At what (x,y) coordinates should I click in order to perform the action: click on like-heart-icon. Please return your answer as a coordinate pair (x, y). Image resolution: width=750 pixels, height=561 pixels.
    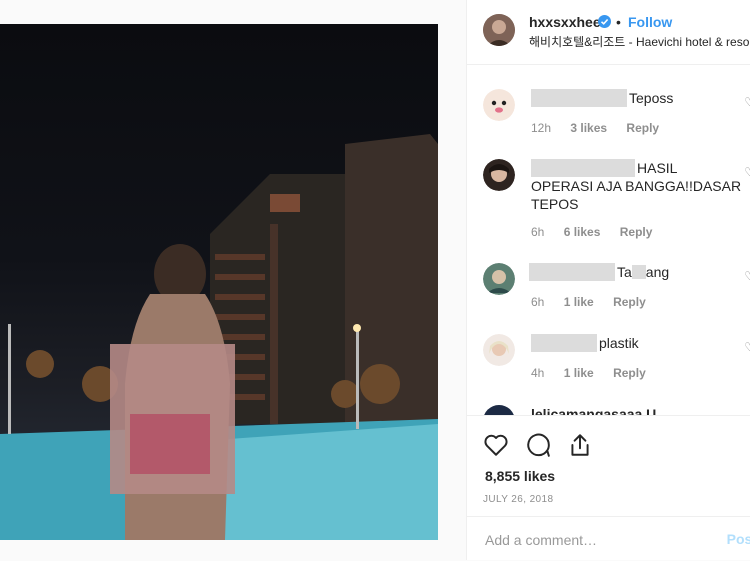
    Looking at the image, I should click on (496, 445).